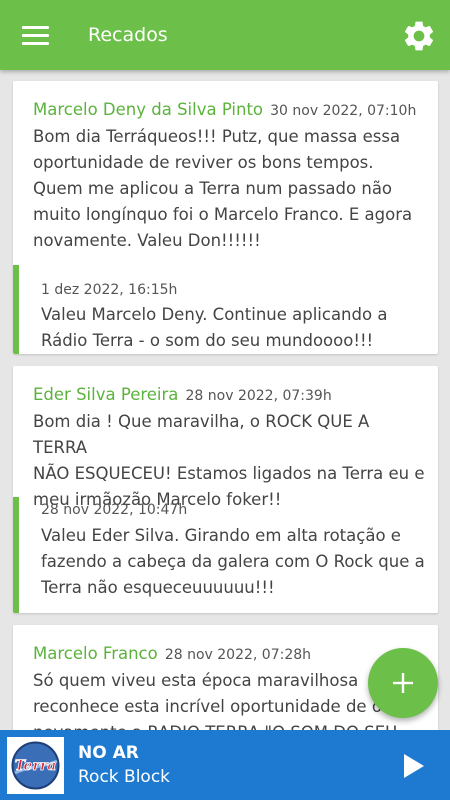  I want to click on add-message-button, so click(403, 683).